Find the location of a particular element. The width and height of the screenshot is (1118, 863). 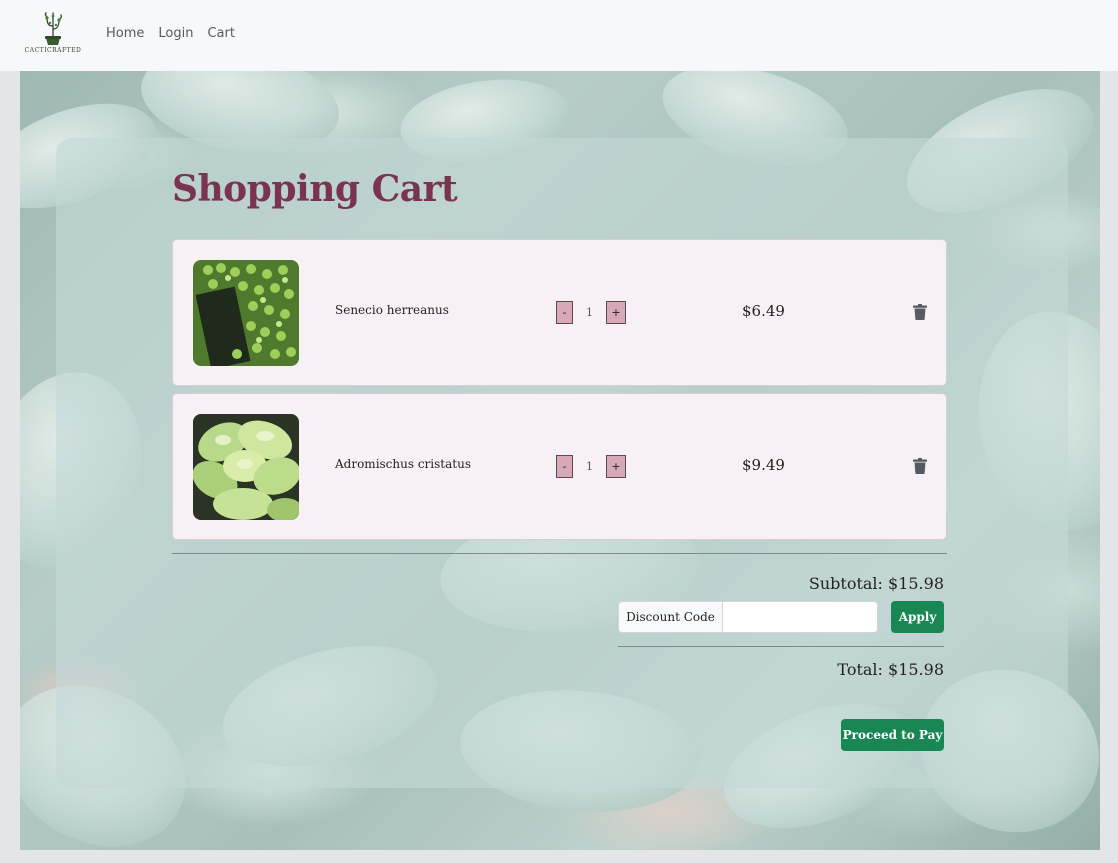

cart-item: Senecio herreanus - 1 + $6.49 is located at coordinates (559, 312).